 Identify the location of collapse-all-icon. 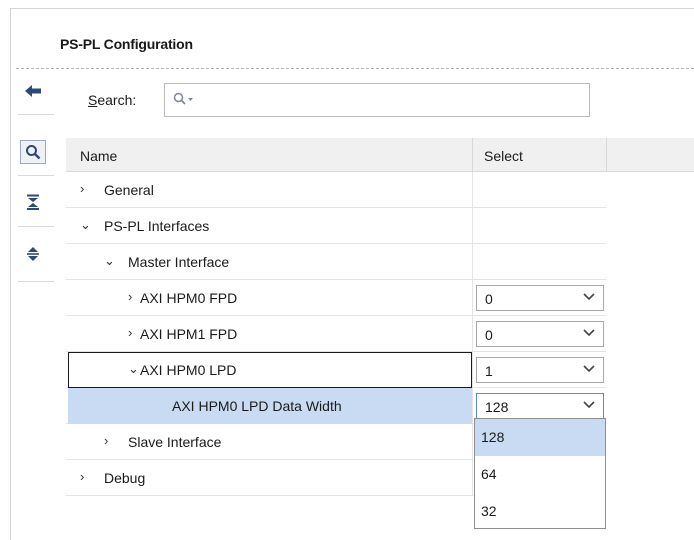
(33, 202).